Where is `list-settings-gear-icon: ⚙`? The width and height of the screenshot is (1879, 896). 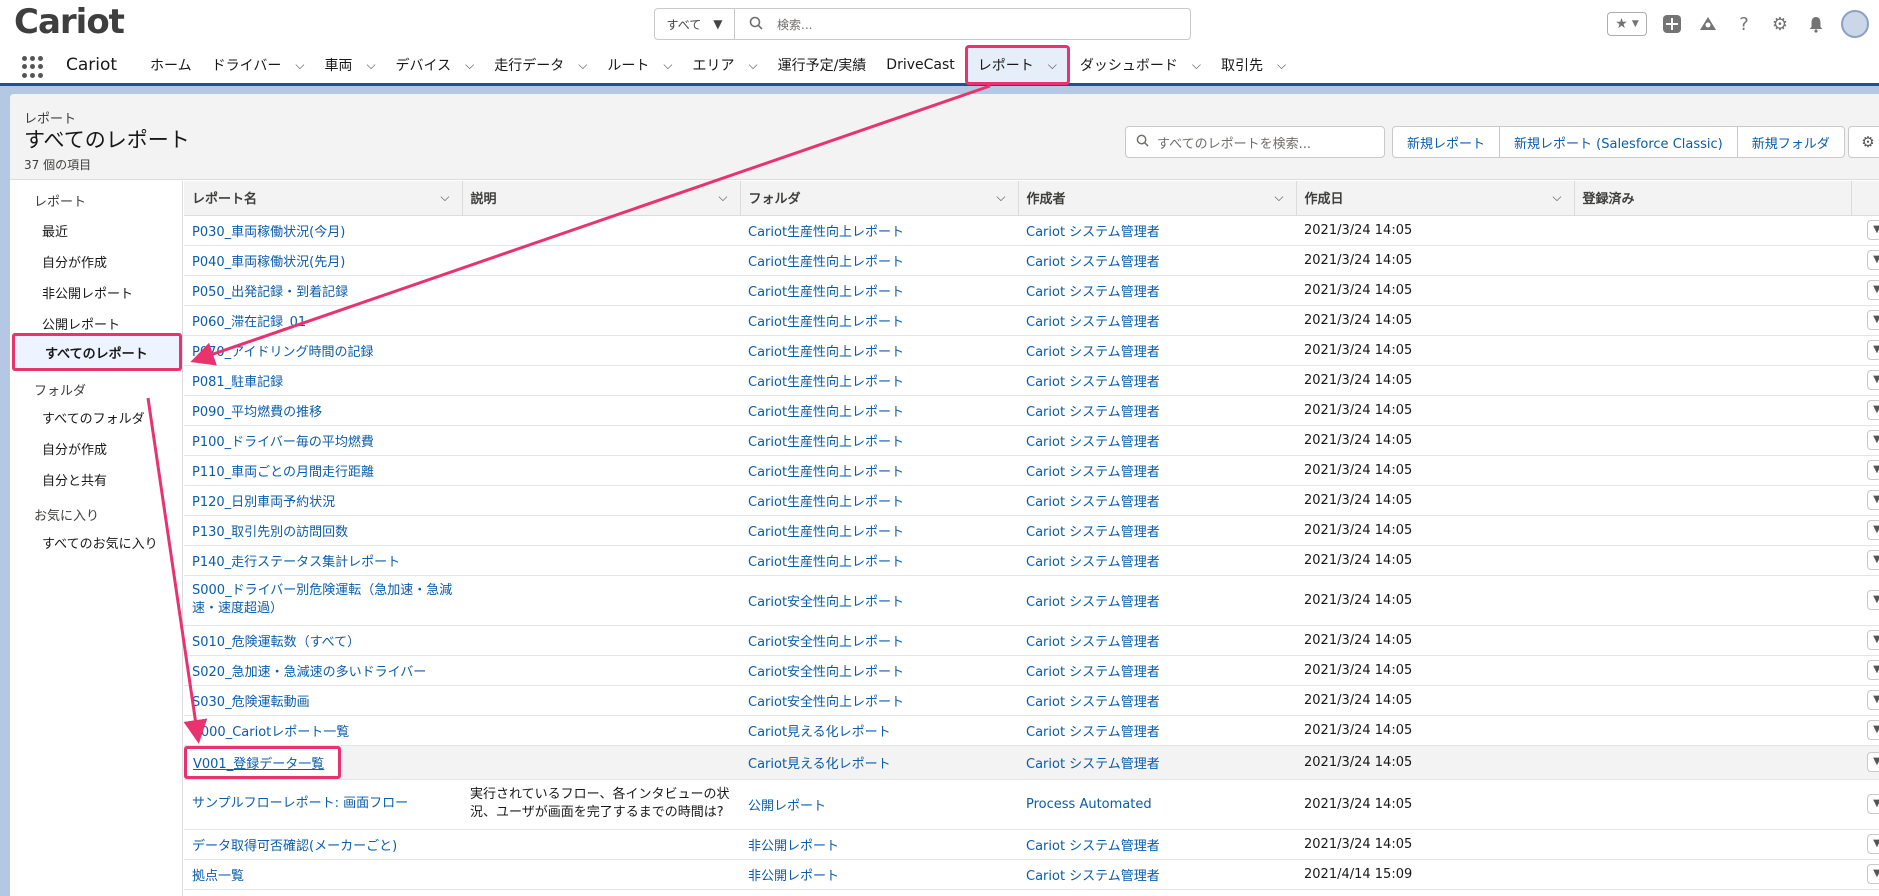 list-settings-gear-icon: ⚙ is located at coordinates (1863, 142).